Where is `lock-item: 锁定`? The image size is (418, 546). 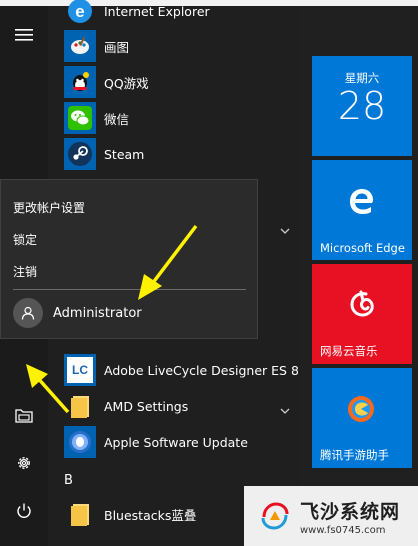
lock-item: 锁定 is located at coordinates (25, 239).